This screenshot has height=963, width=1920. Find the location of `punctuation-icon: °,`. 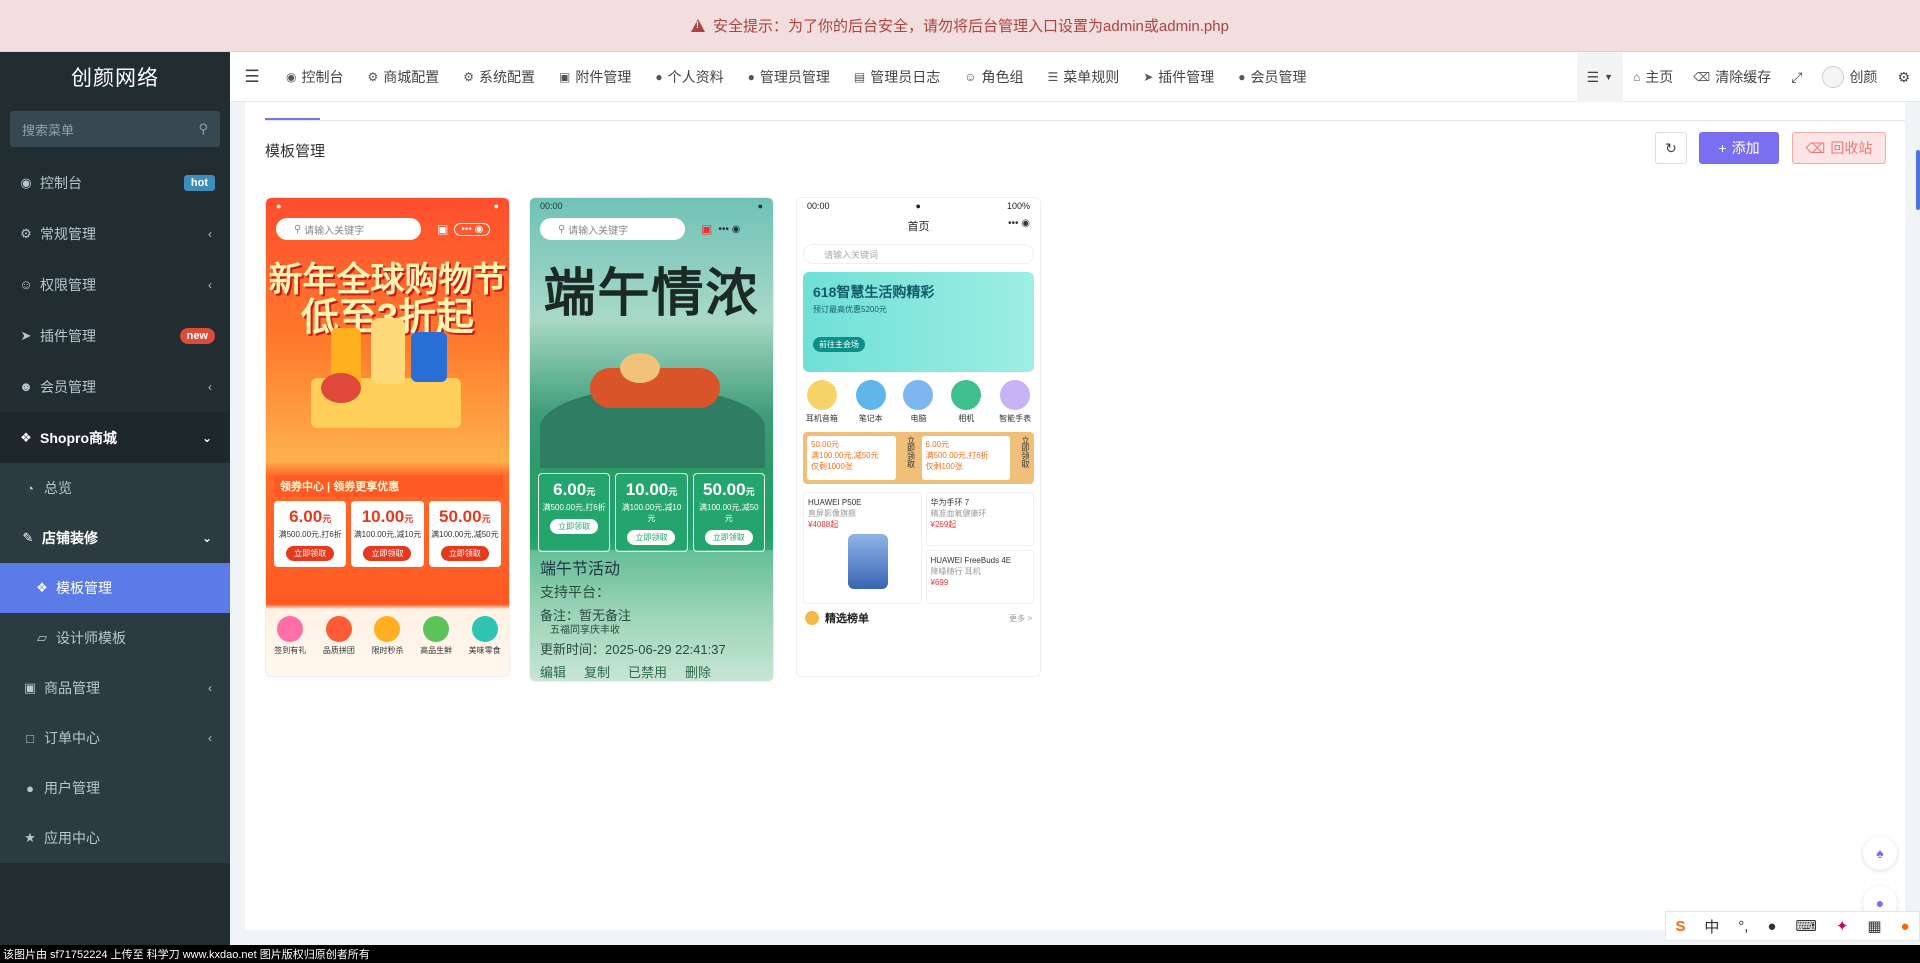

punctuation-icon: °, is located at coordinates (1743, 926).